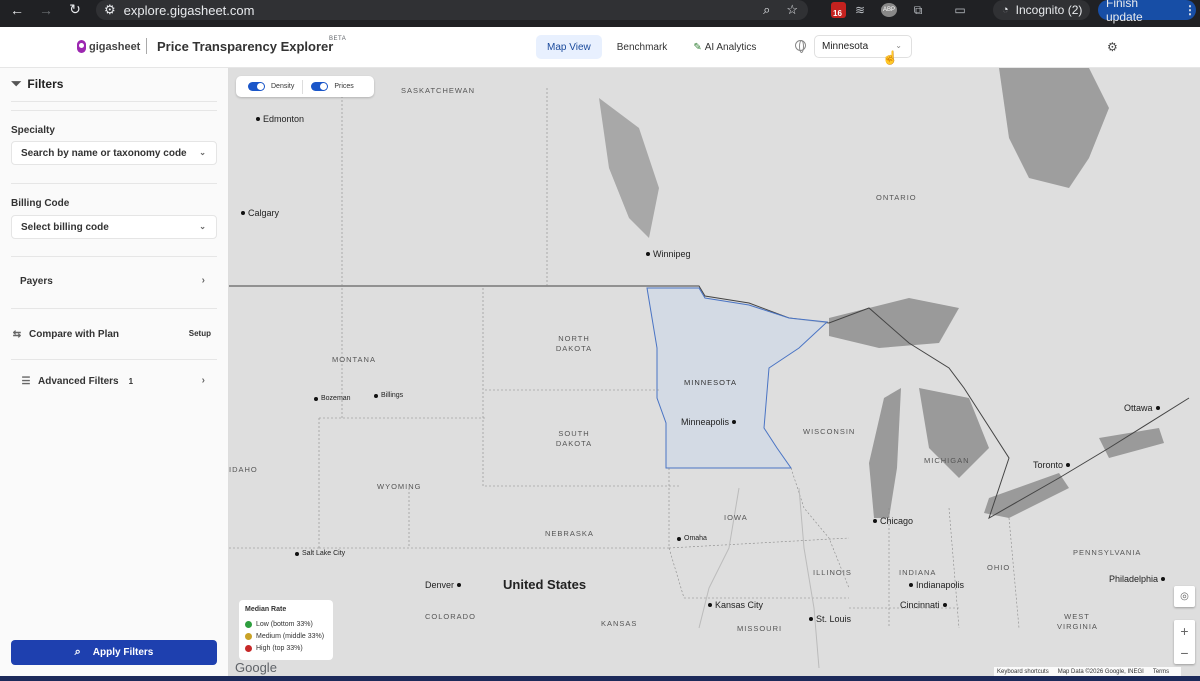 Image resolution: width=1200 pixels, height=681 pixels. What do you see at coordinates (336, 398) in the screenshot?
I see `city-label: Bozeman` at bounding box center [336, 398].